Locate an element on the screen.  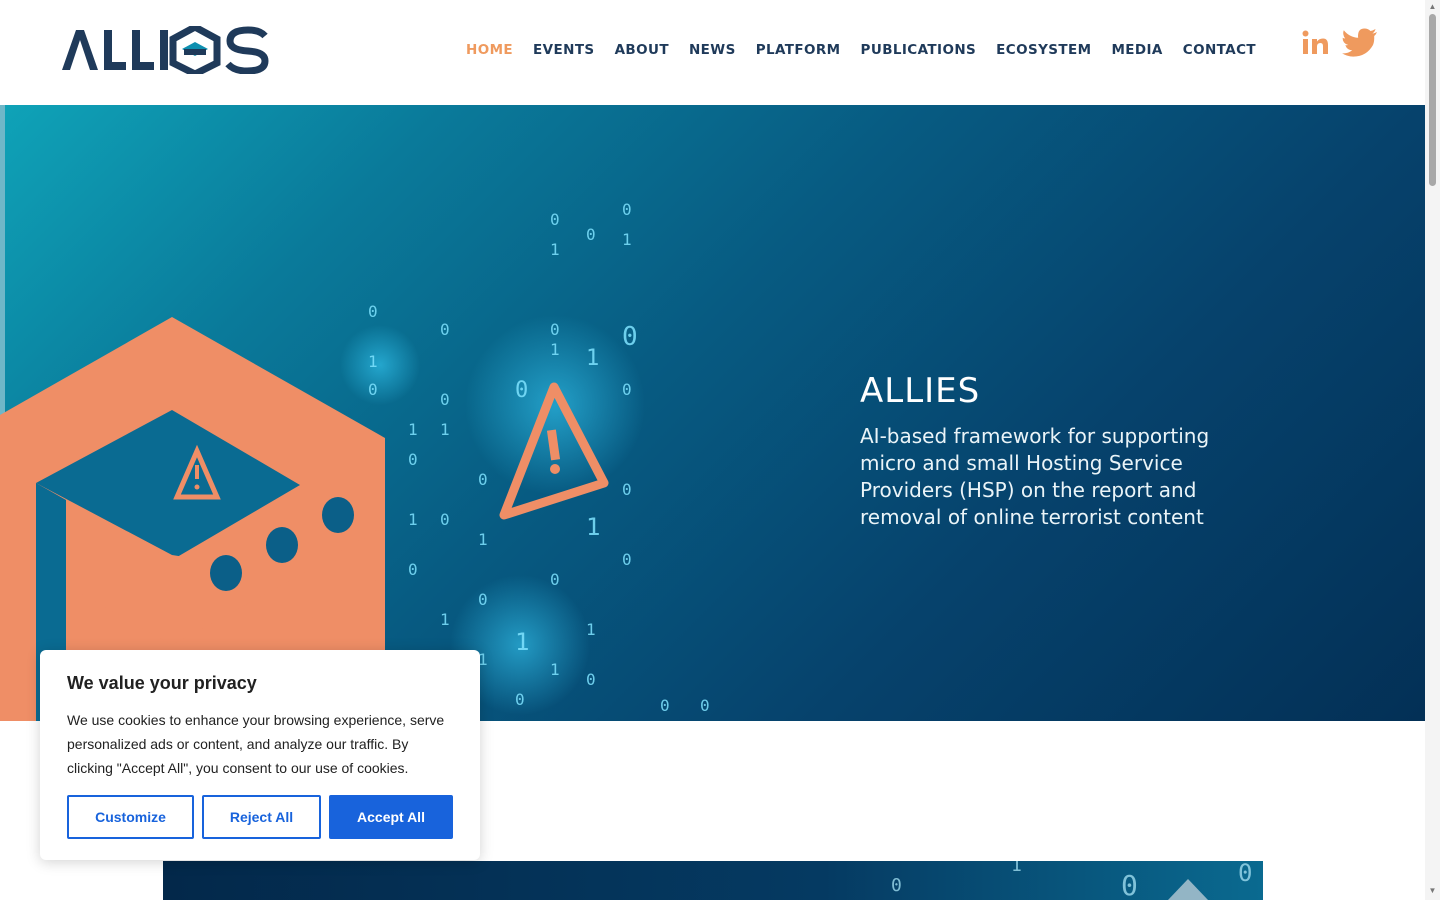
scroll-up-arrow-icon: ▲ is located at coordinates (1432, 6).